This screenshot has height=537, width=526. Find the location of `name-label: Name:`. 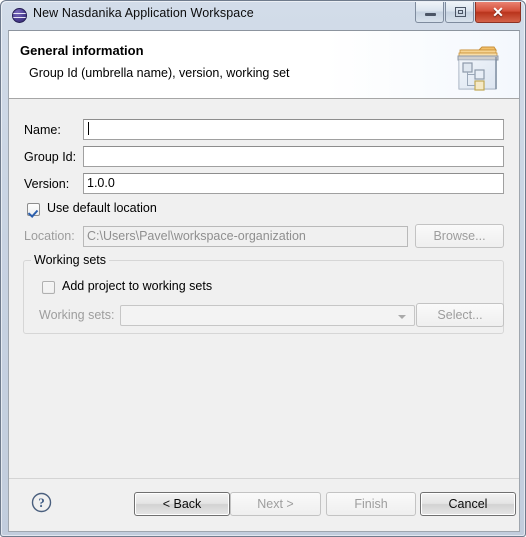

name-label: Name: is located at coordinates (42, 130).